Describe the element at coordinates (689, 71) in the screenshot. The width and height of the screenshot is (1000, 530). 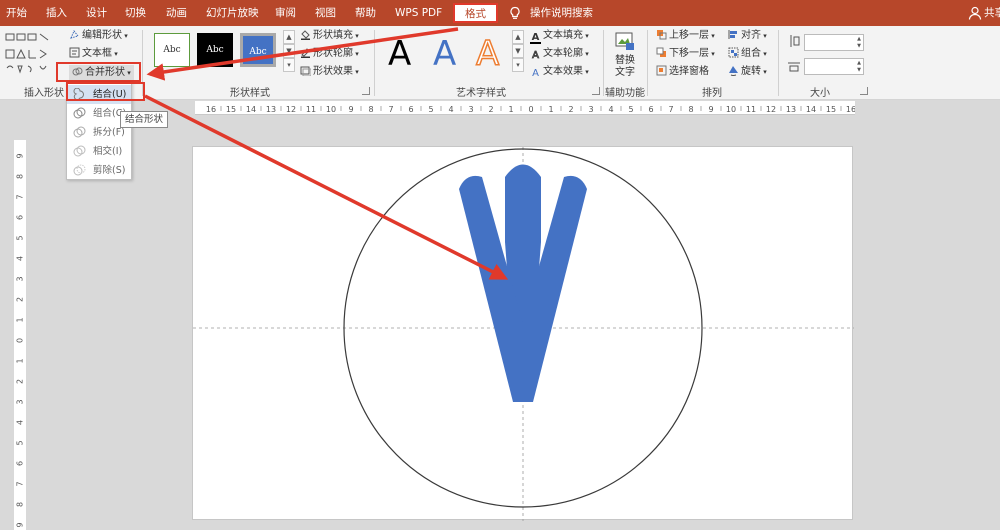
I see `selection-pane-label: 选择窗格` at that location.